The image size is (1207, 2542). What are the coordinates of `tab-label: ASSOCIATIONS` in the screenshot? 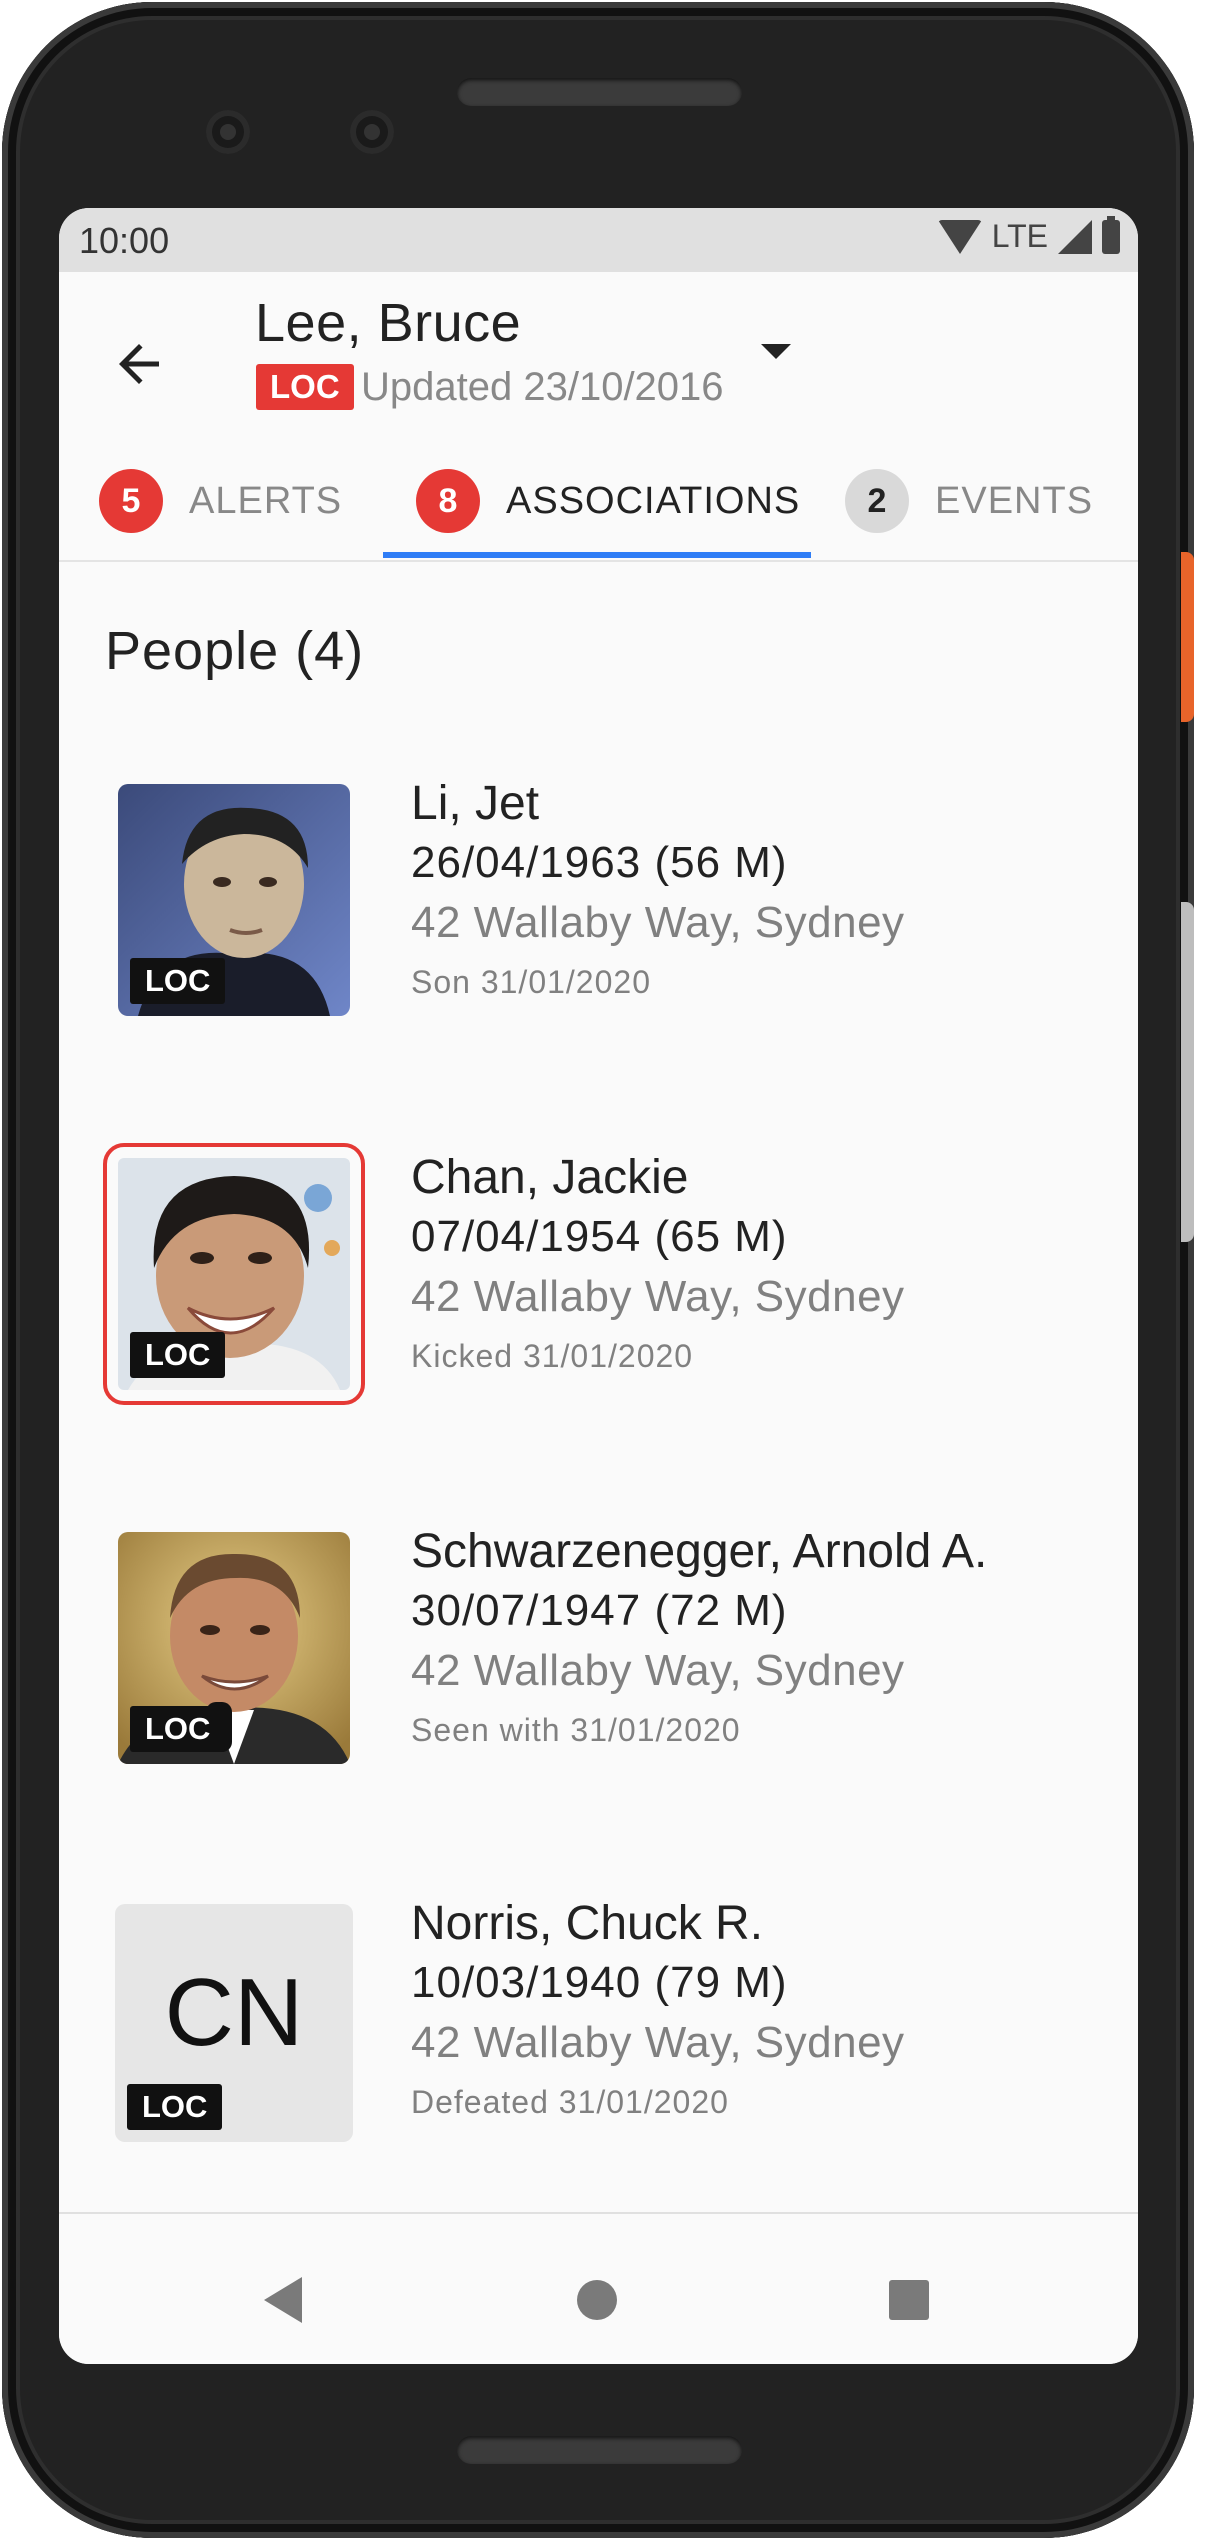 It's located at (653, 500).